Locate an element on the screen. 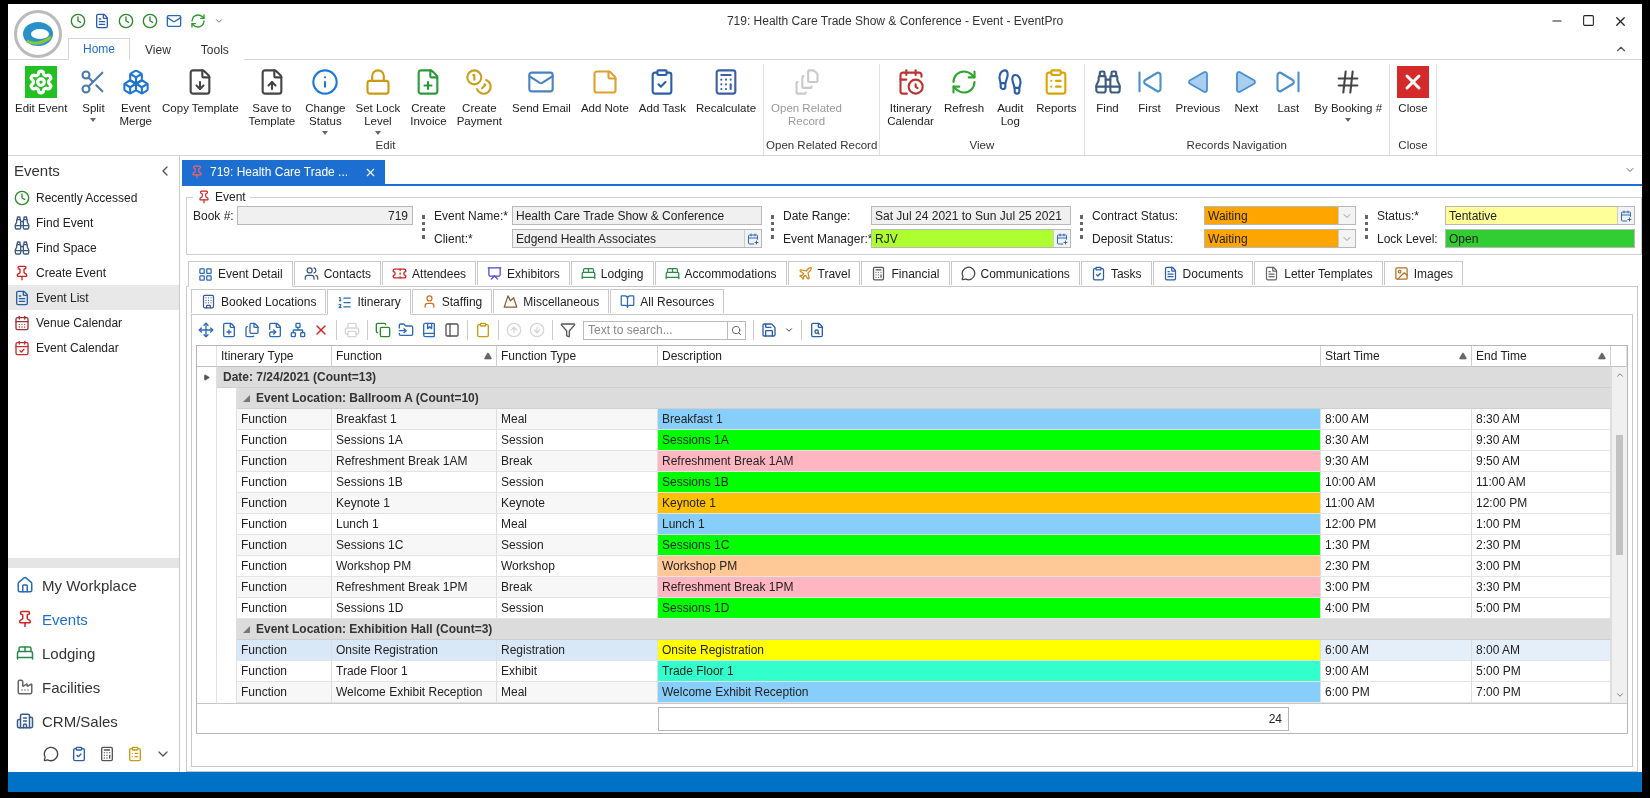 This screenshot has width=1650, height=798. tab: Financial is located at coordinates (905, 273).